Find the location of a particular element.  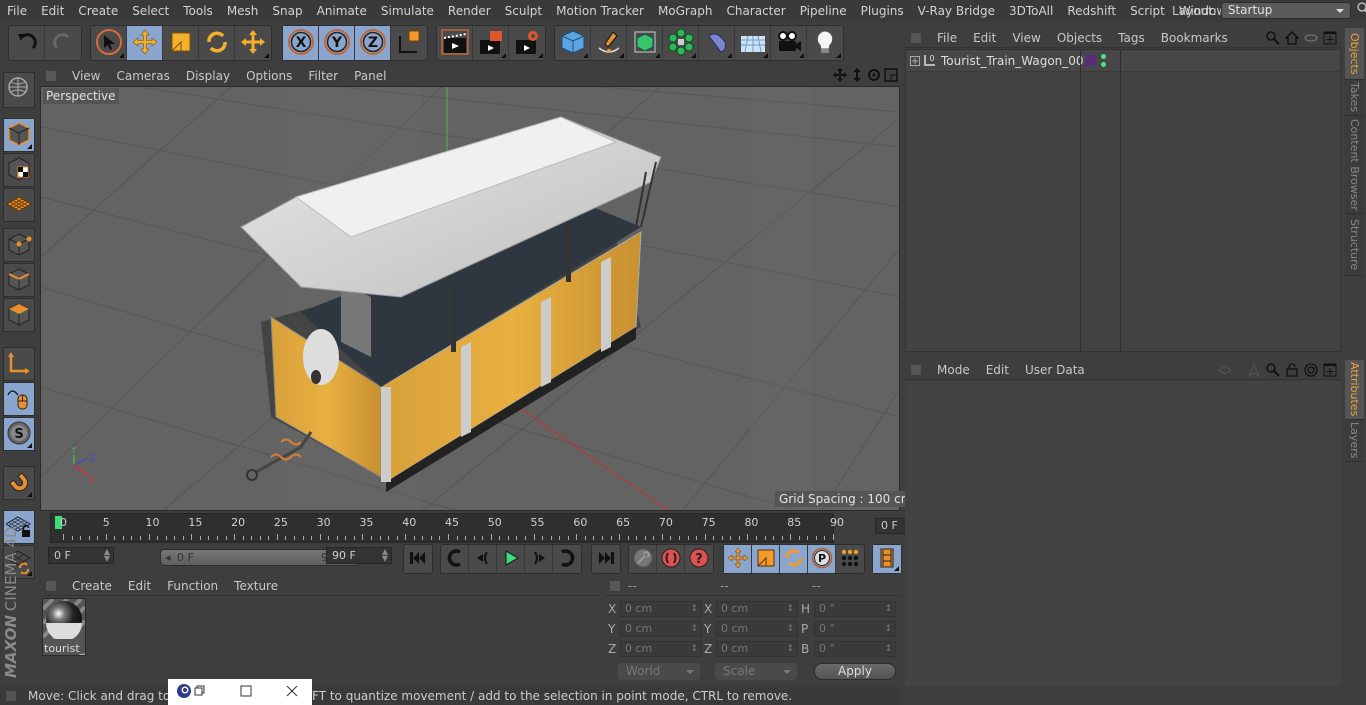

menu-snap: Snap is located at coordinates (287, 11).